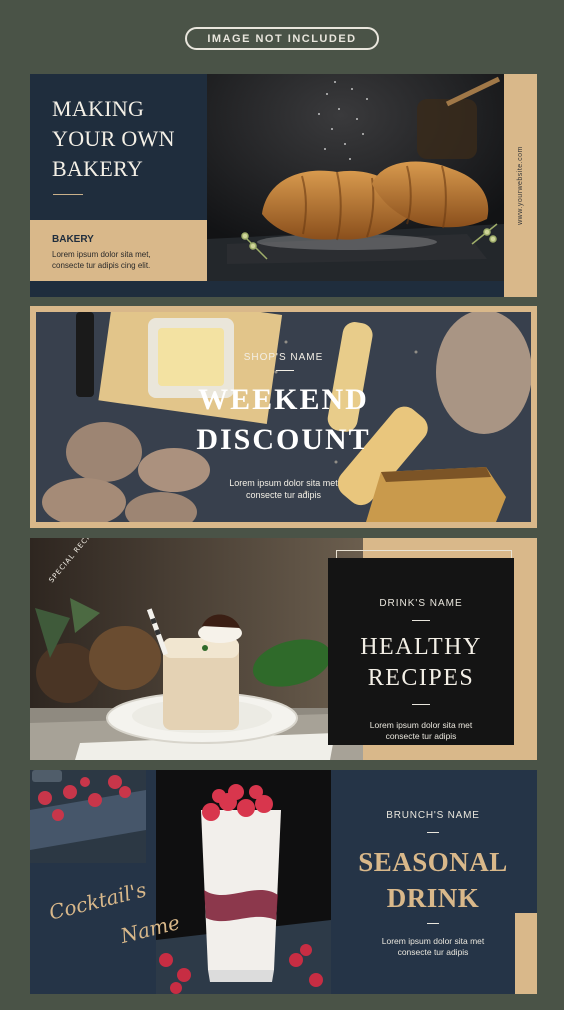  I want to click on shop-name-label: SHOP'S NAME, so click(283, 357).